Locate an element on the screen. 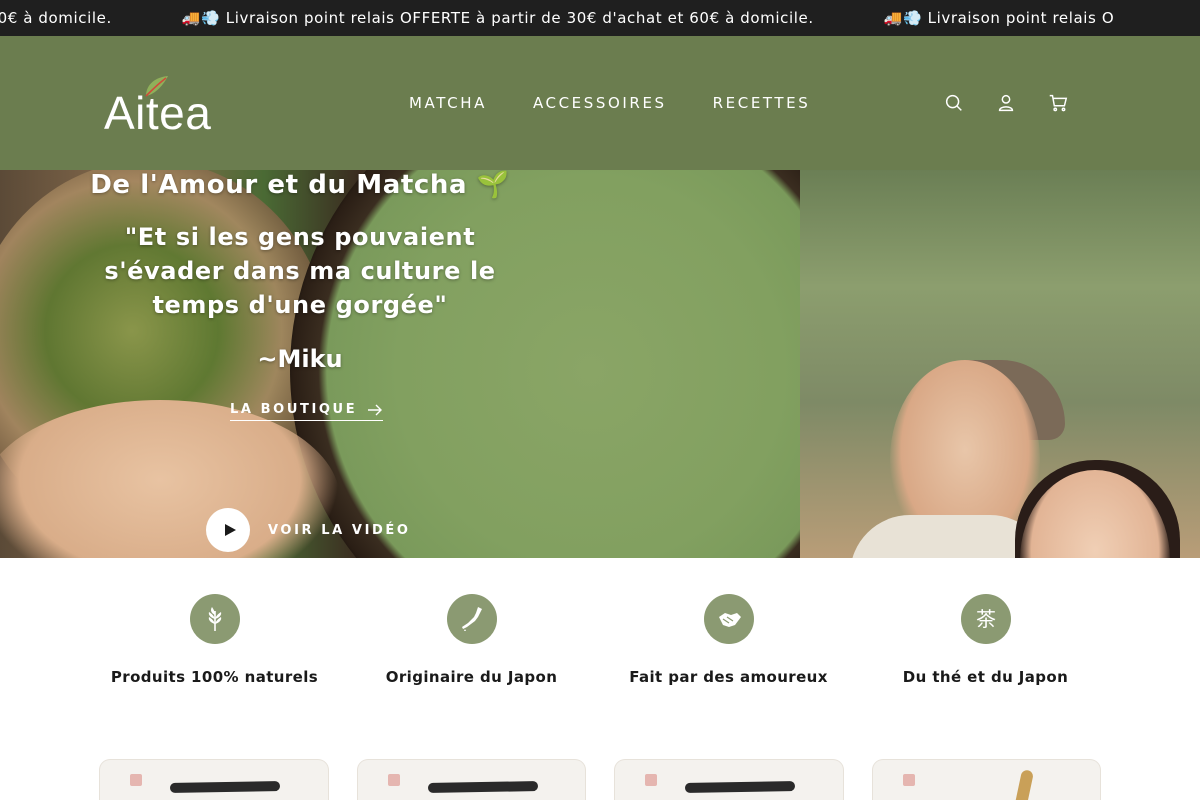 This screenshot has height=800, width=1200. user-icon is located at coordinates (1006, 103).